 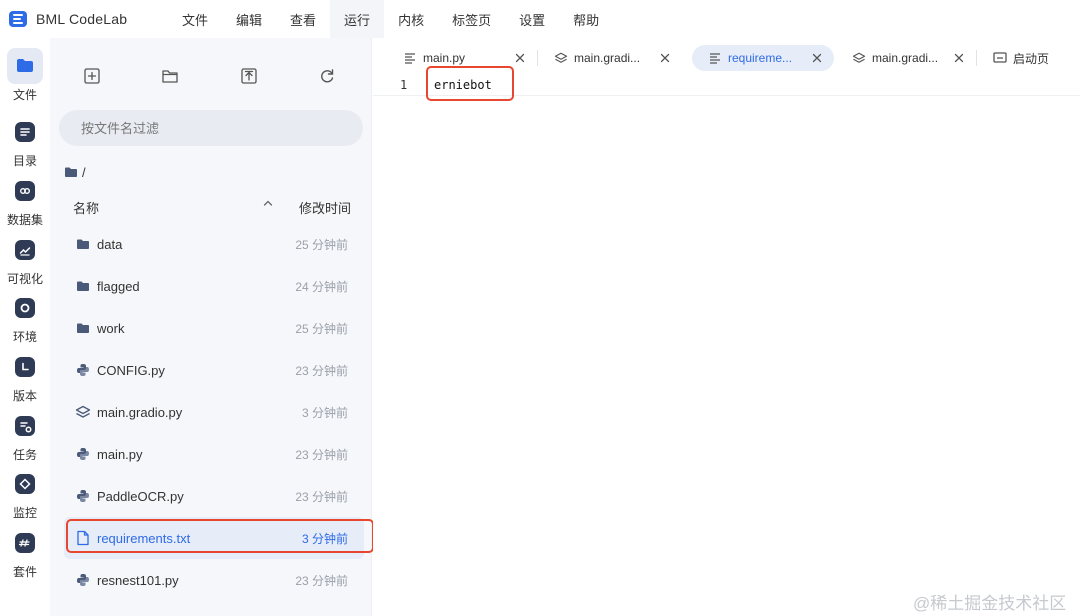 What do you see at coordinates (249, 76) in the screenshot?
I see `upload-button` at bounding box center [249, 76].